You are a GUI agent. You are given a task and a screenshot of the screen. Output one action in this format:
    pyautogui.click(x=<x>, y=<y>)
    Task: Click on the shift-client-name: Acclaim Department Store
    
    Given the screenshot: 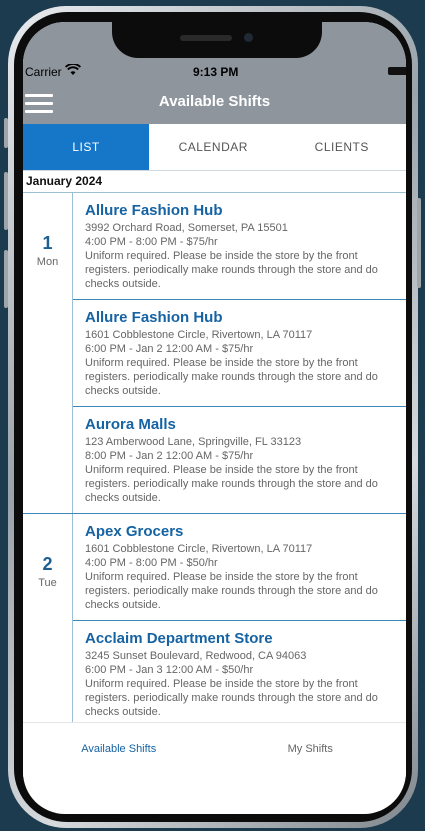 What is the action you would take?
    pyautogui.click(x=179, y=638)
    